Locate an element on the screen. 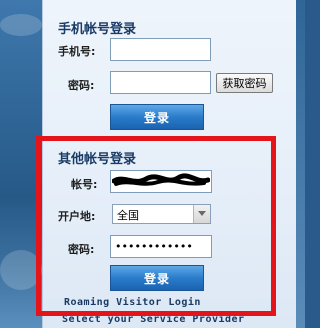 Image resolution: width=320 pixels, height=328 pixels. phone-login-title: 手机帐号登录 is located at coordinates (97, 29).